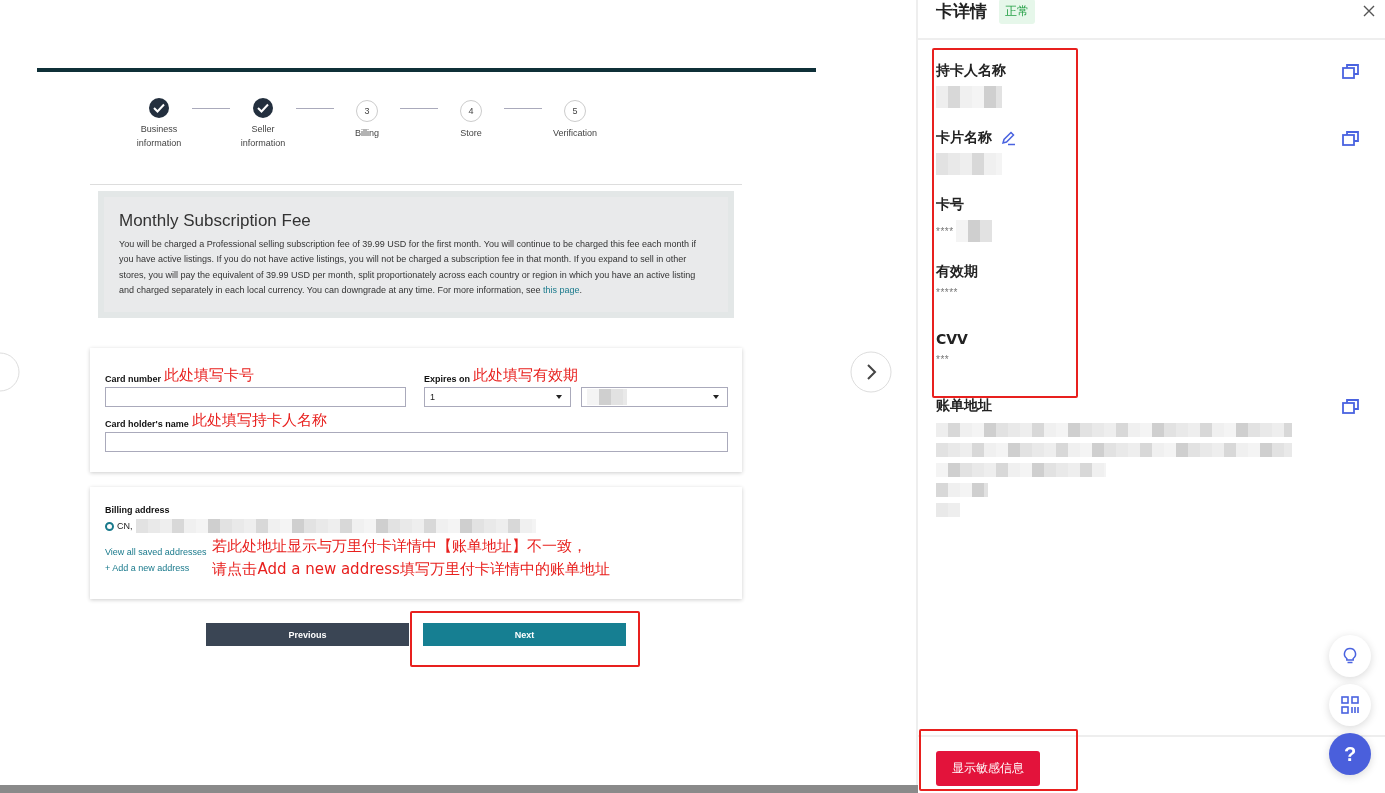  I want to click on field-label: Billing address, so click(138, 510).